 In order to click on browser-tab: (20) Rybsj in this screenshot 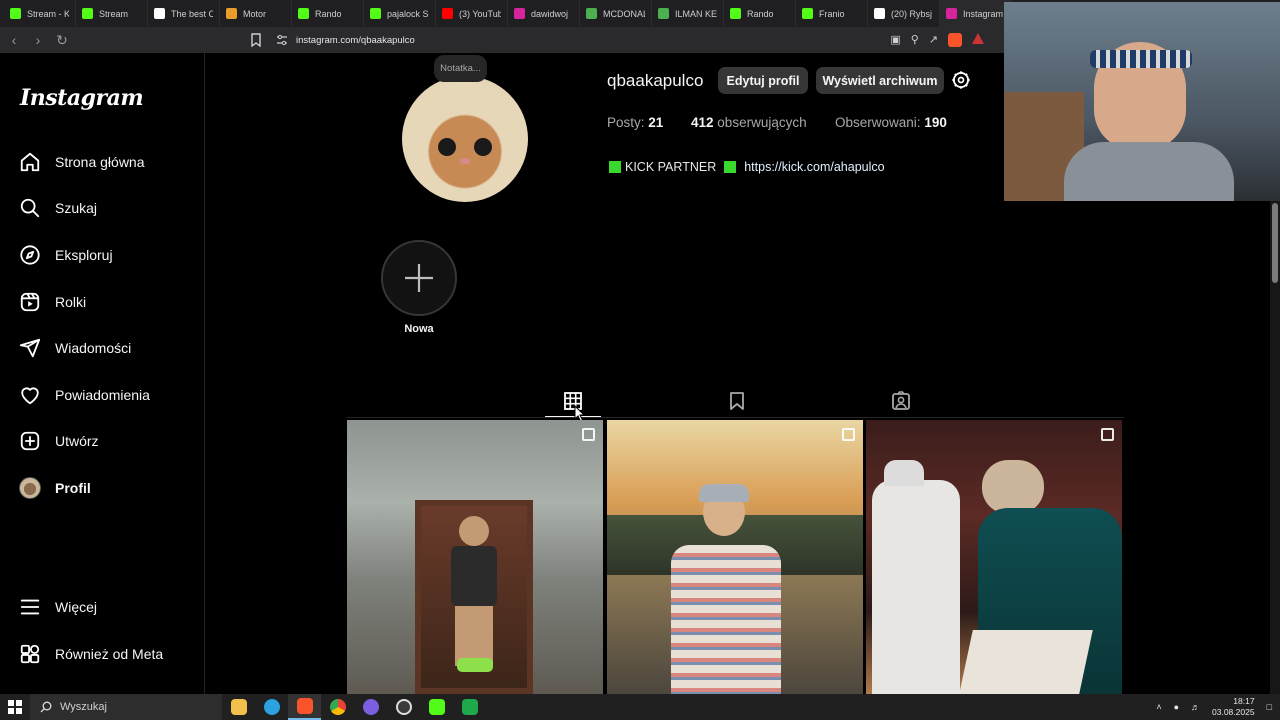, I will do `click(904, 13)`.